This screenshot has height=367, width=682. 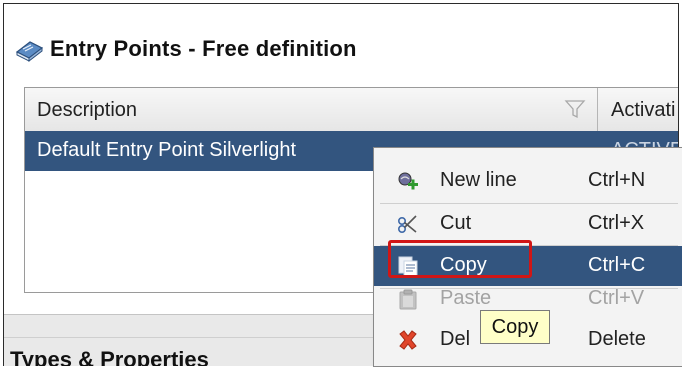 What do you see at coordinates (87, 110) in the screenshot?
I see `column-header-description-label: Description` at bounding box center [87, 110].